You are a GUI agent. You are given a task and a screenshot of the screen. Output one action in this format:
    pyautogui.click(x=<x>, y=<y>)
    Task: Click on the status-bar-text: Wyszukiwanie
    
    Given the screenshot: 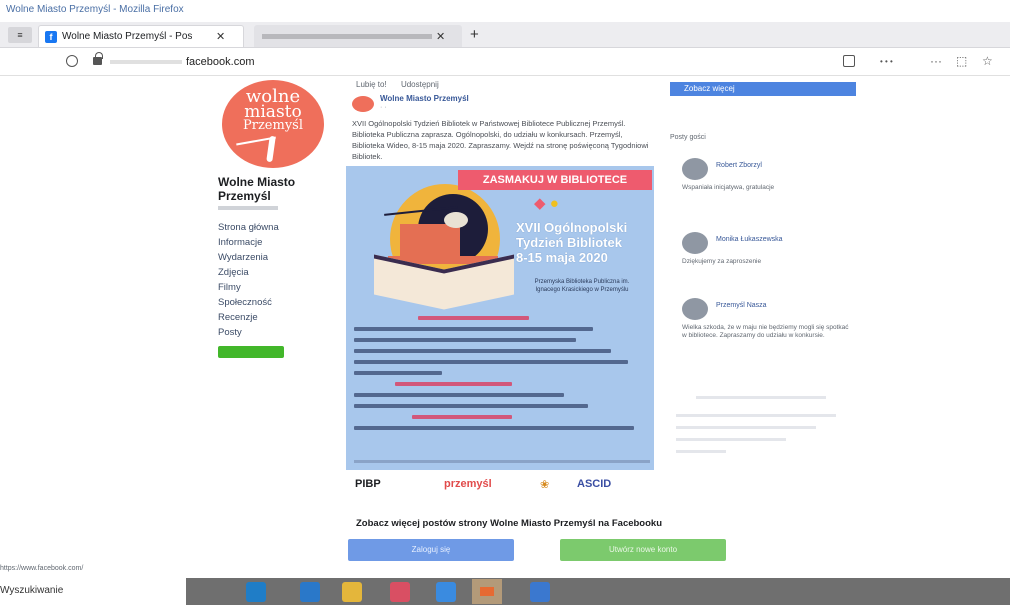 What is the action you would take?
    pyautogui.click(x=32, y=590)
    